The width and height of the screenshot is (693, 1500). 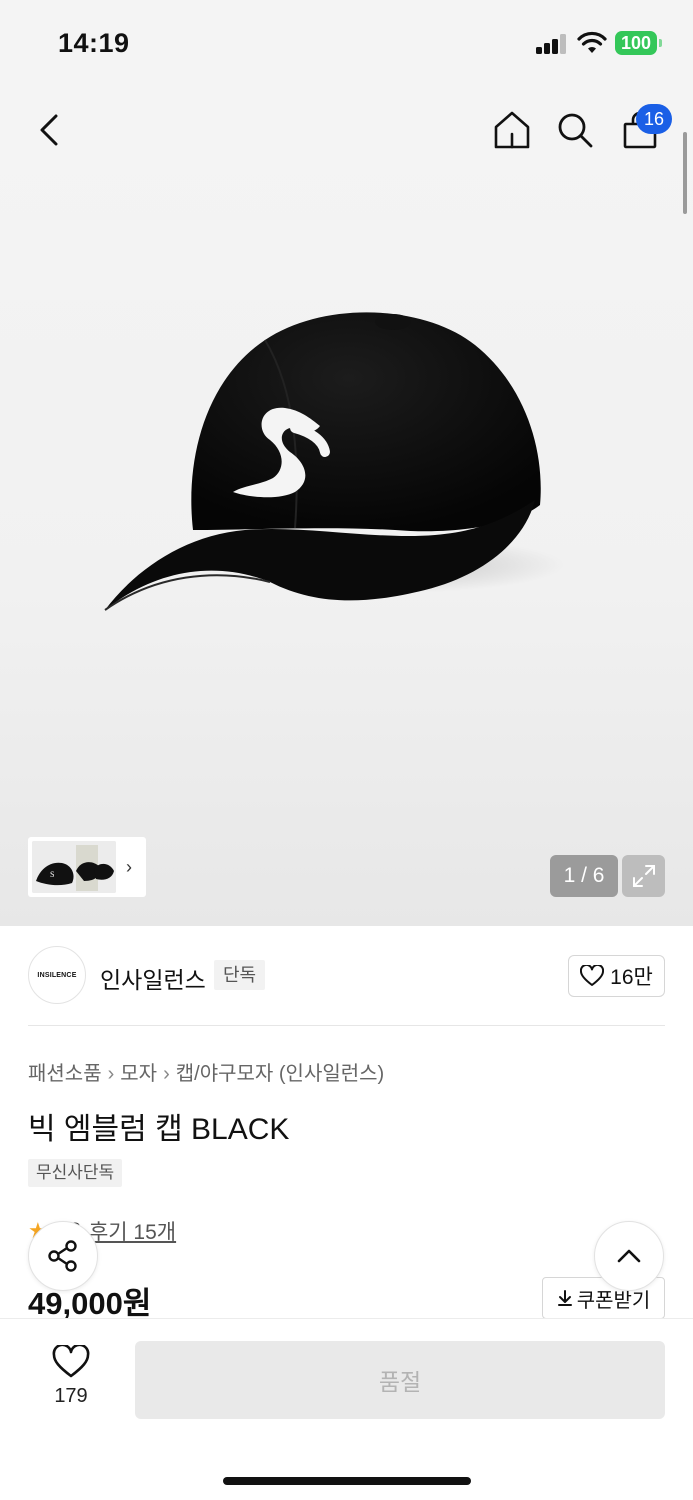 What do you see at coordinates (94, 43) in the screenshot?
I see `status-time: 14:19` at bounding box center [94, 43].